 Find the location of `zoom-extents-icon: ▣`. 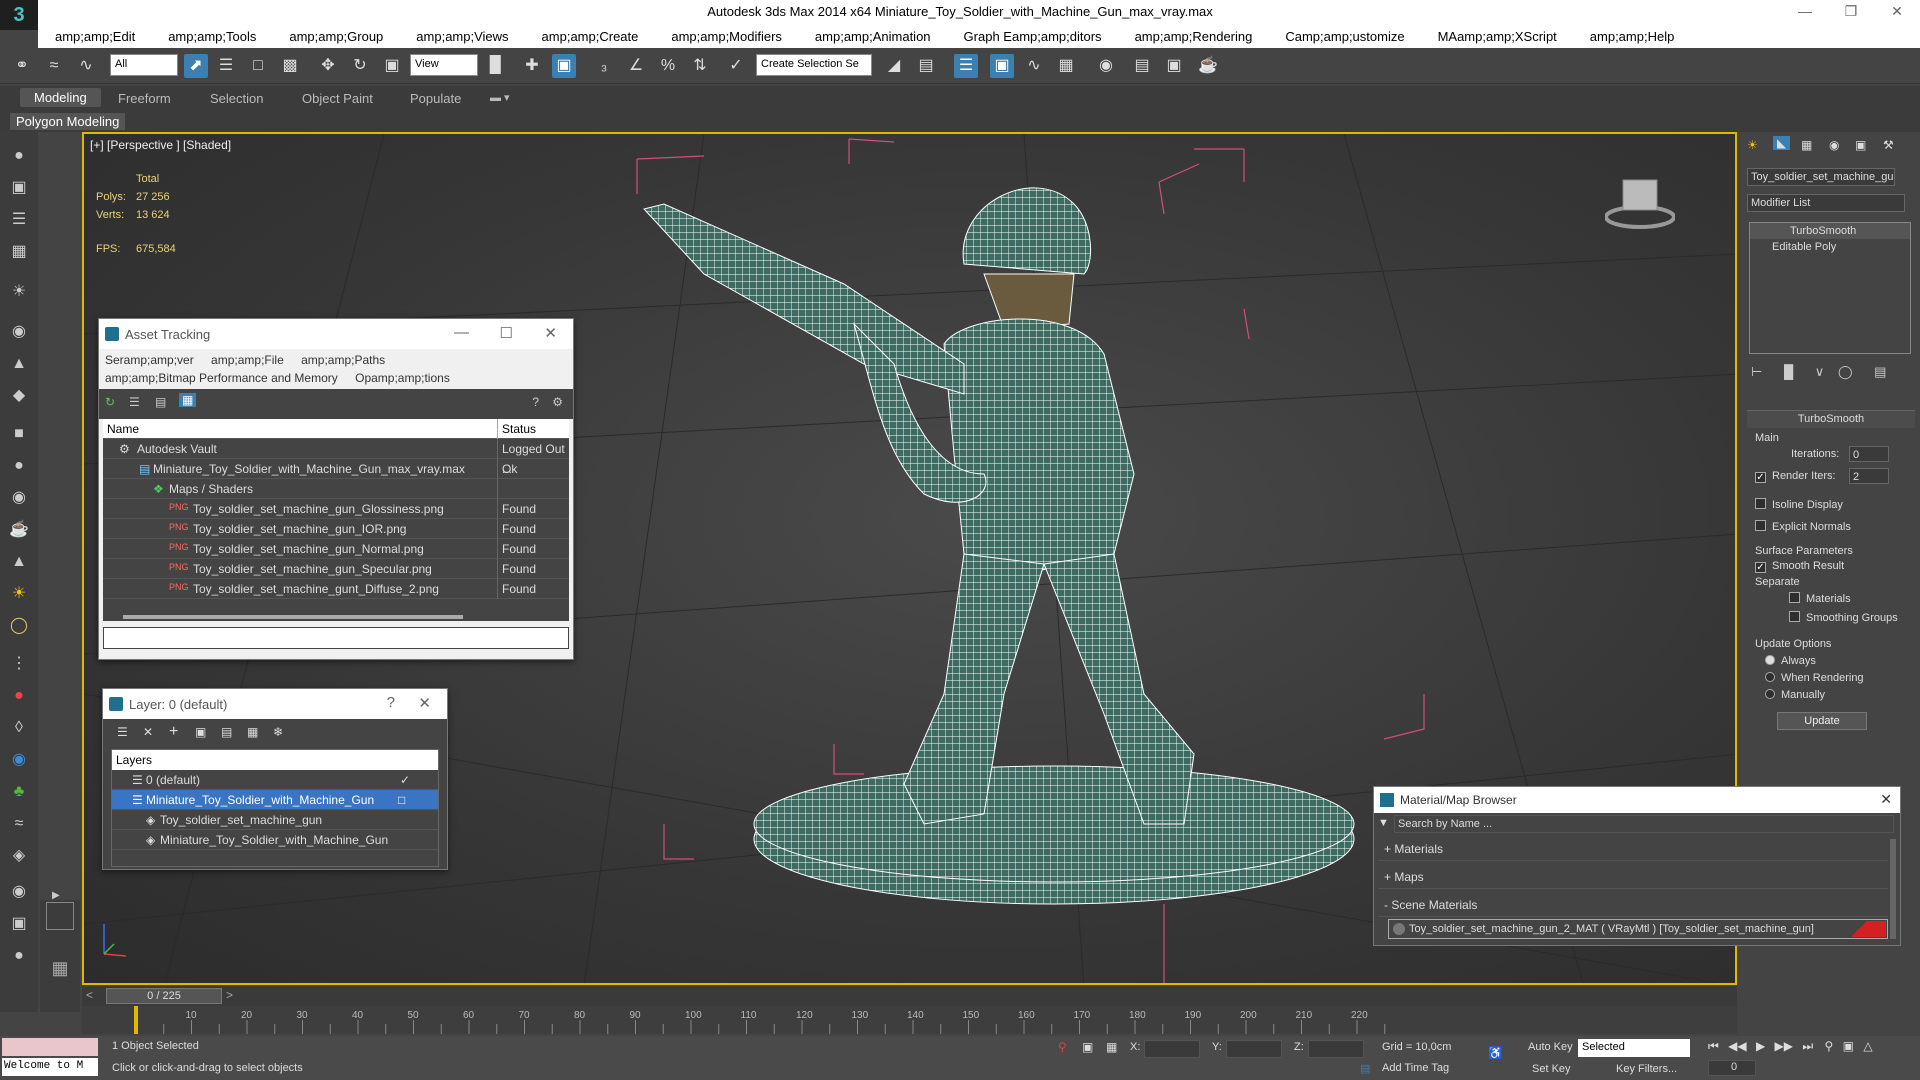

zoom-extents-icon: ▣ is located at coordinates (1848, 1046).